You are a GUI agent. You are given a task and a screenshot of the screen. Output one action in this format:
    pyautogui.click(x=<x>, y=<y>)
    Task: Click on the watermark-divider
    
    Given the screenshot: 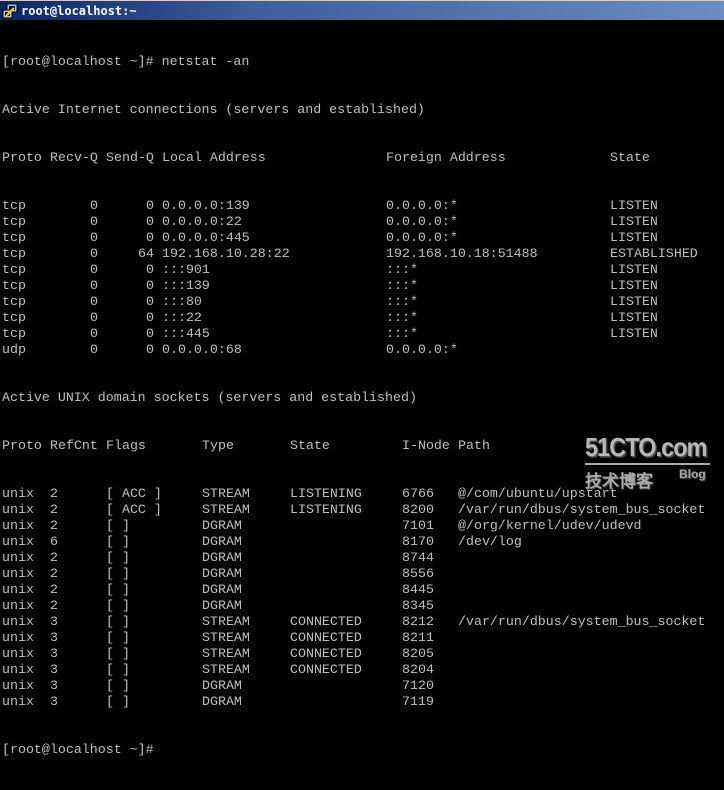 What is the action you would take?
    pyautogui.click(x=647, y=464)
    